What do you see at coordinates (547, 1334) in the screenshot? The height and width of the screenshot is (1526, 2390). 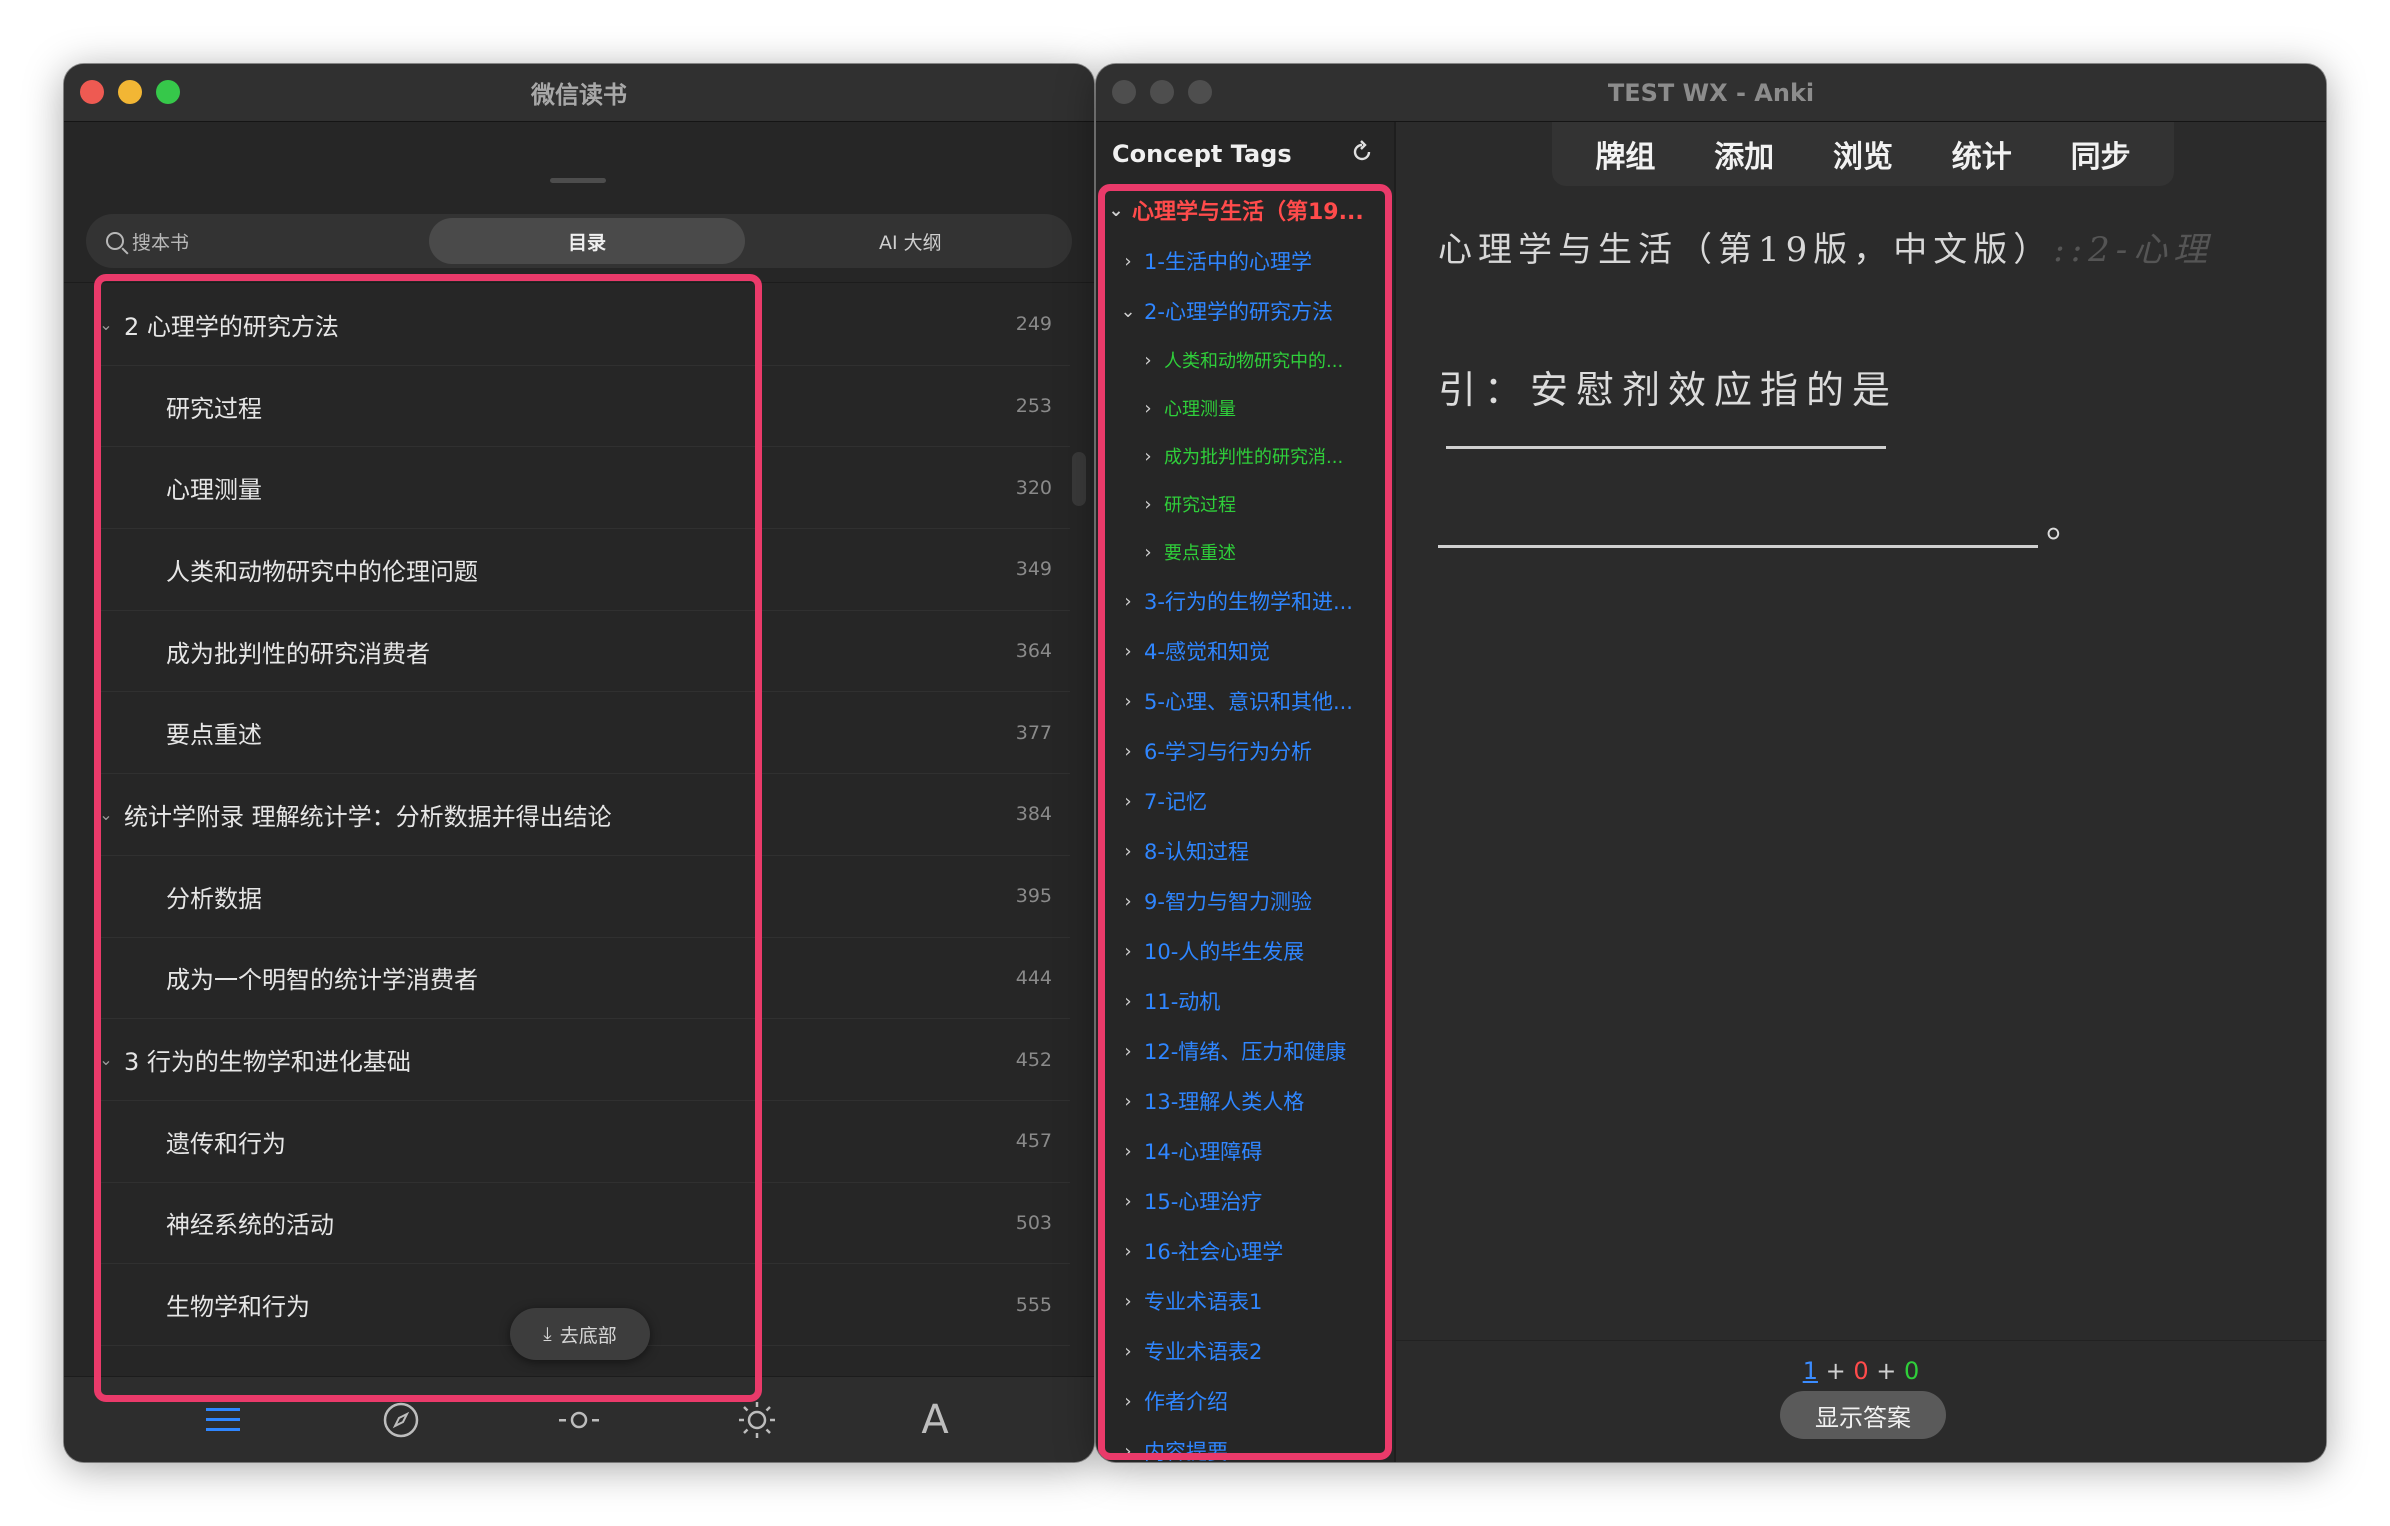 I see `arrow-down-to-bottom-icon: ⤓` at bounding box center [547, 1334].